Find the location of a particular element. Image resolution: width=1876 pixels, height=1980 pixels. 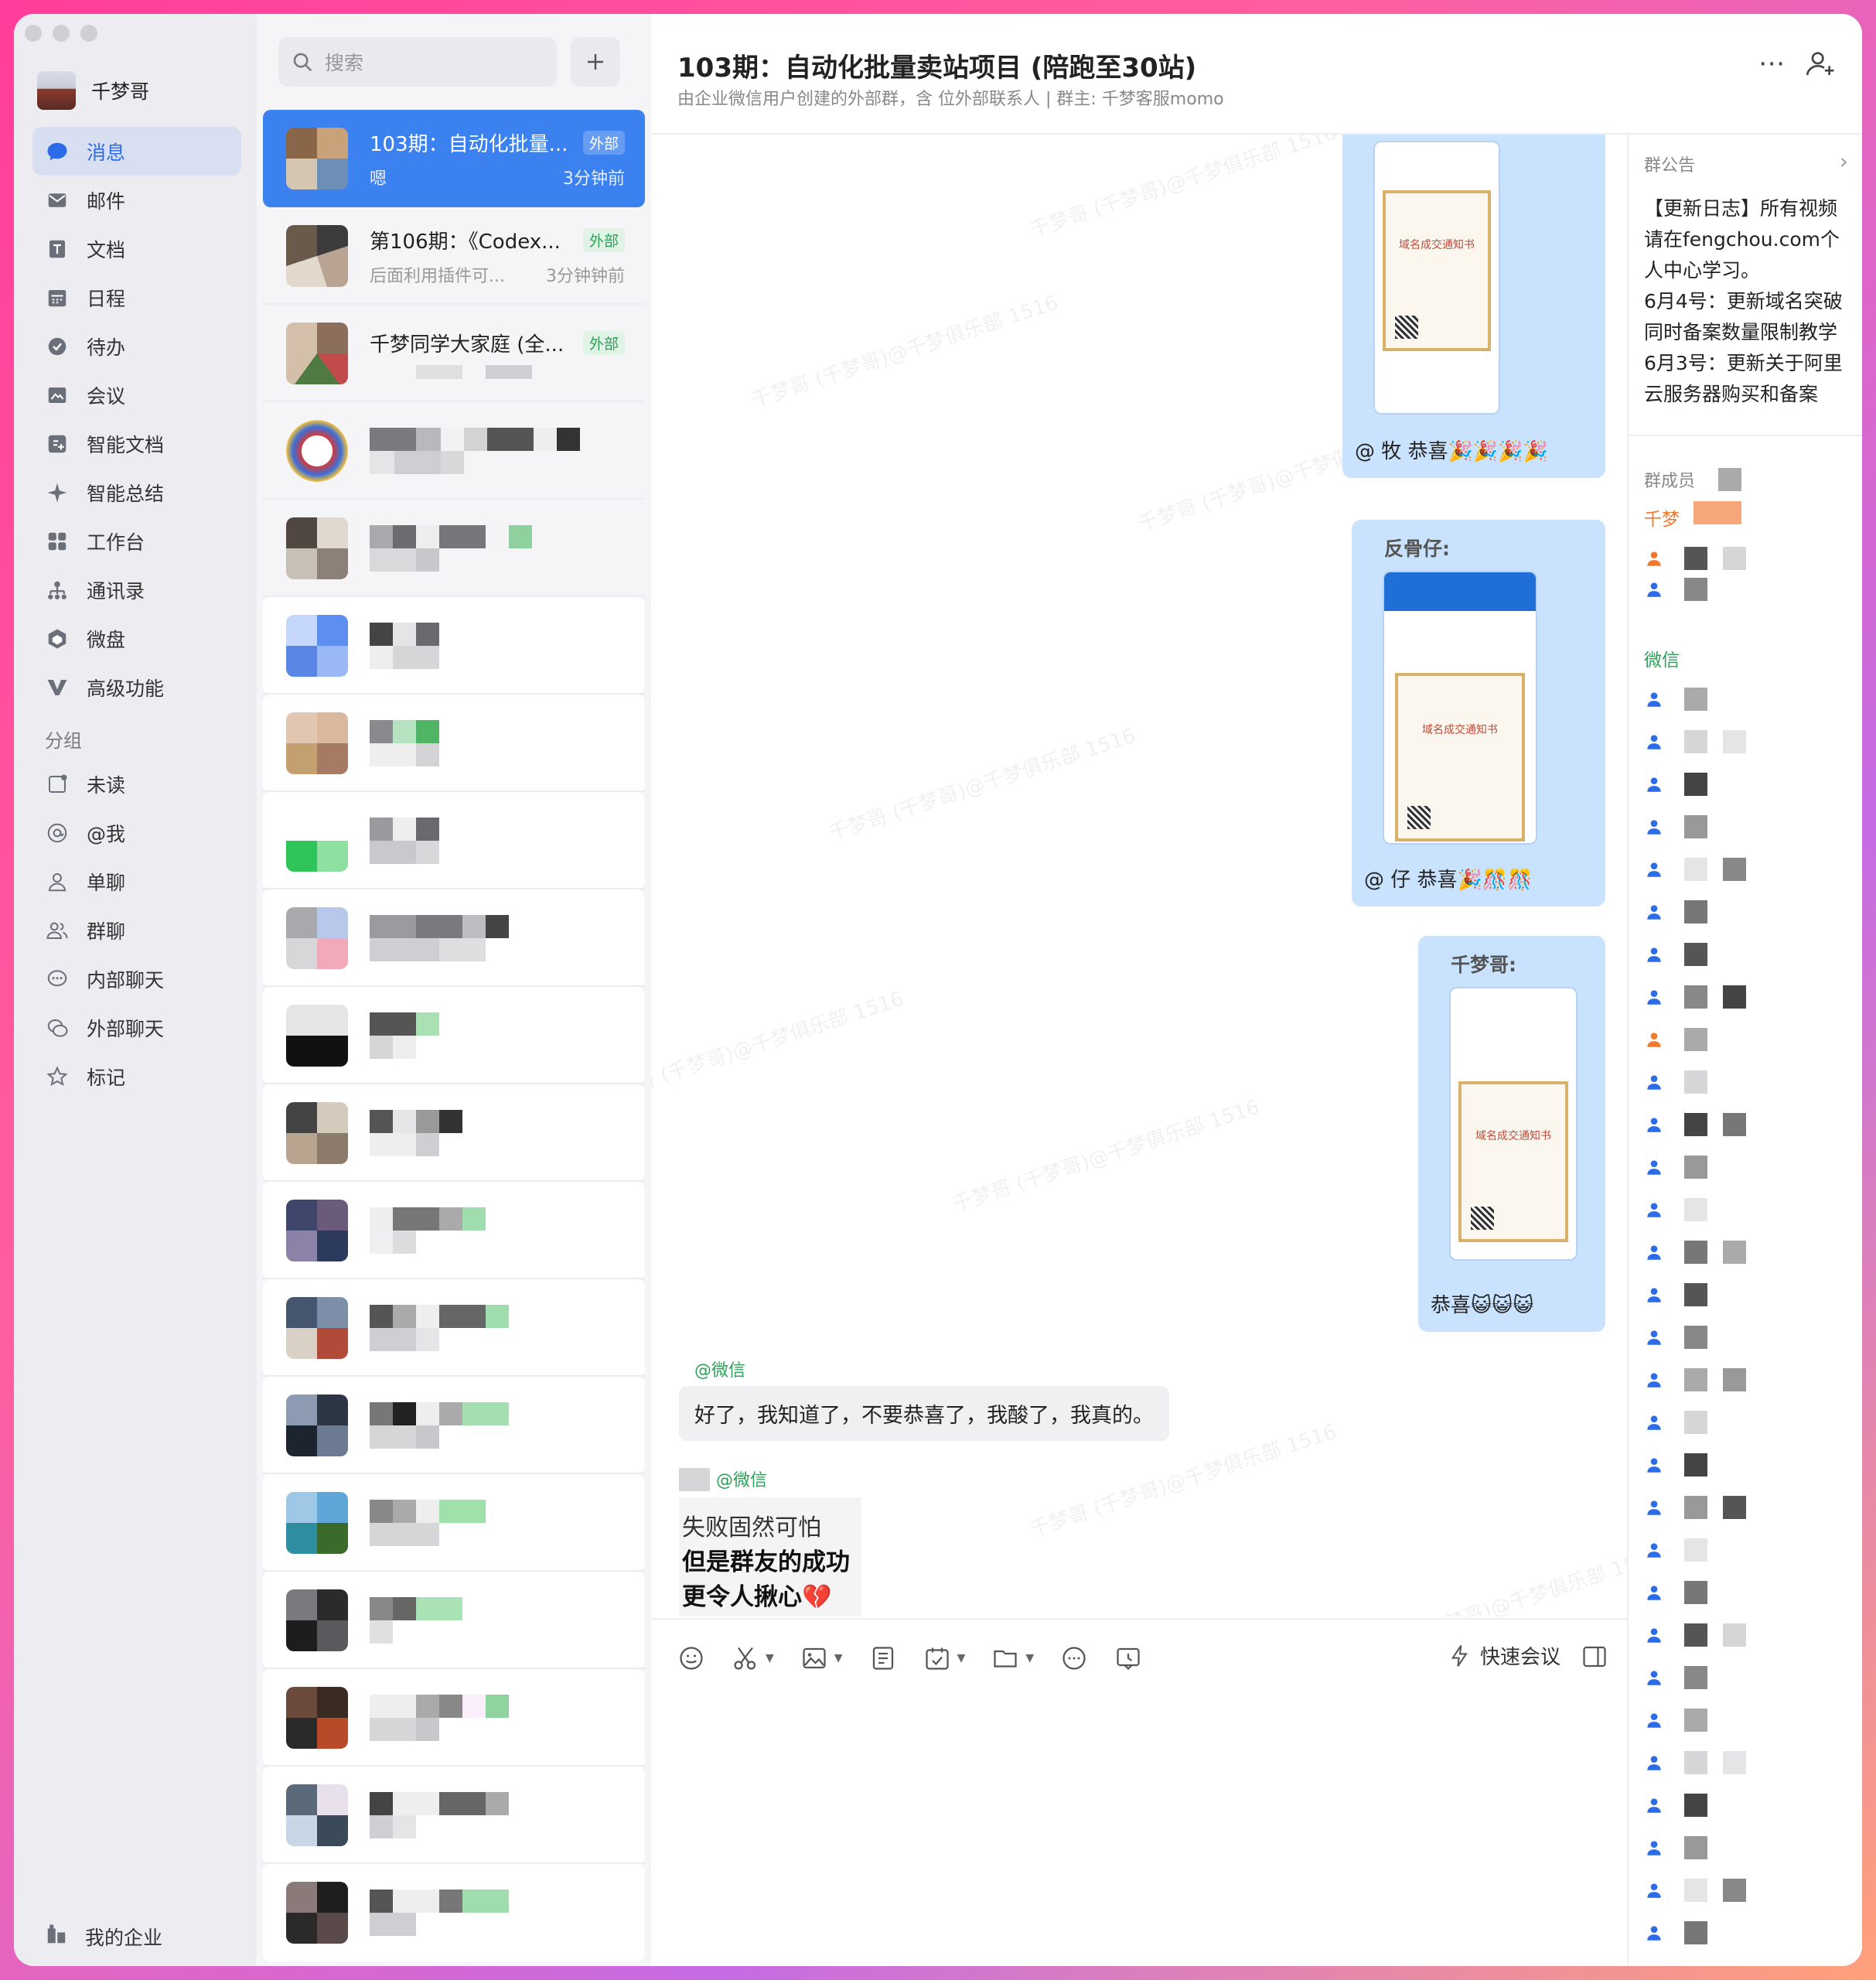

zoom-window-button is located at coordinates (88, 33).